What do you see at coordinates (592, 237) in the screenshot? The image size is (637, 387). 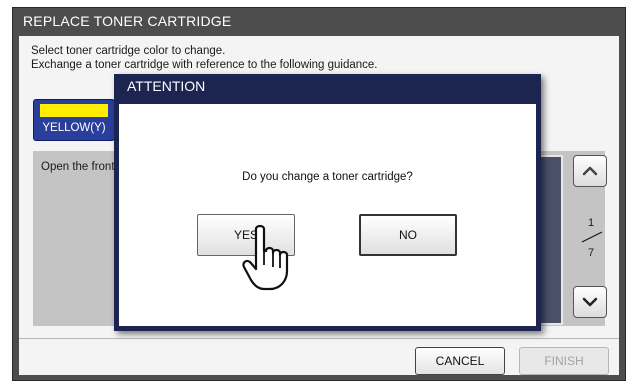 I see `page-divider` at bounding box center [592, 237].